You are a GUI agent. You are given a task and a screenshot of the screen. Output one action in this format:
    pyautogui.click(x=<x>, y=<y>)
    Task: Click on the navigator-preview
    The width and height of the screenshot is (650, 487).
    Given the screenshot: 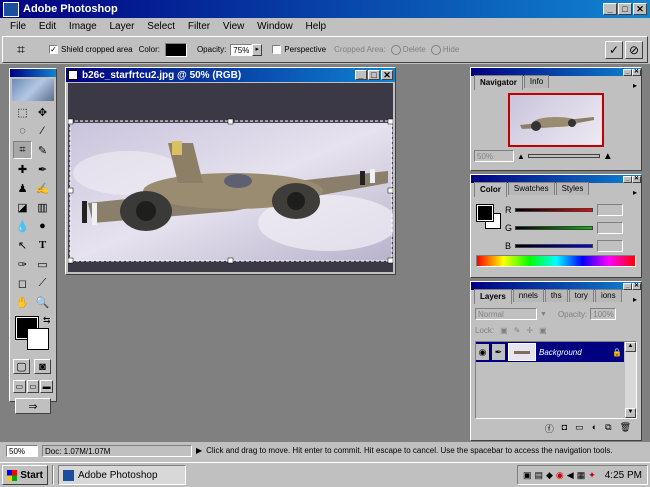 What is the action you would take?
    pyautogui.click(x=556, y=120)
    